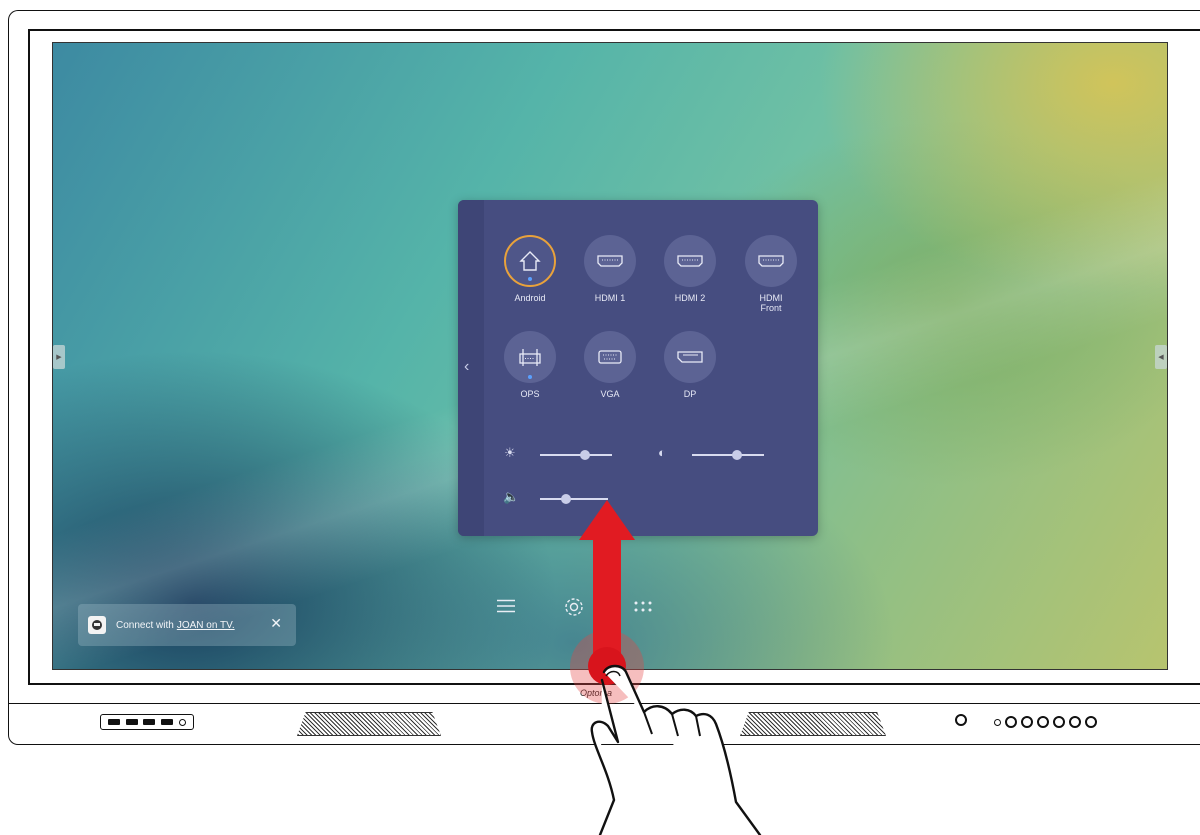  I want to click on left-edge-handle: ▶, so click(59, 357).